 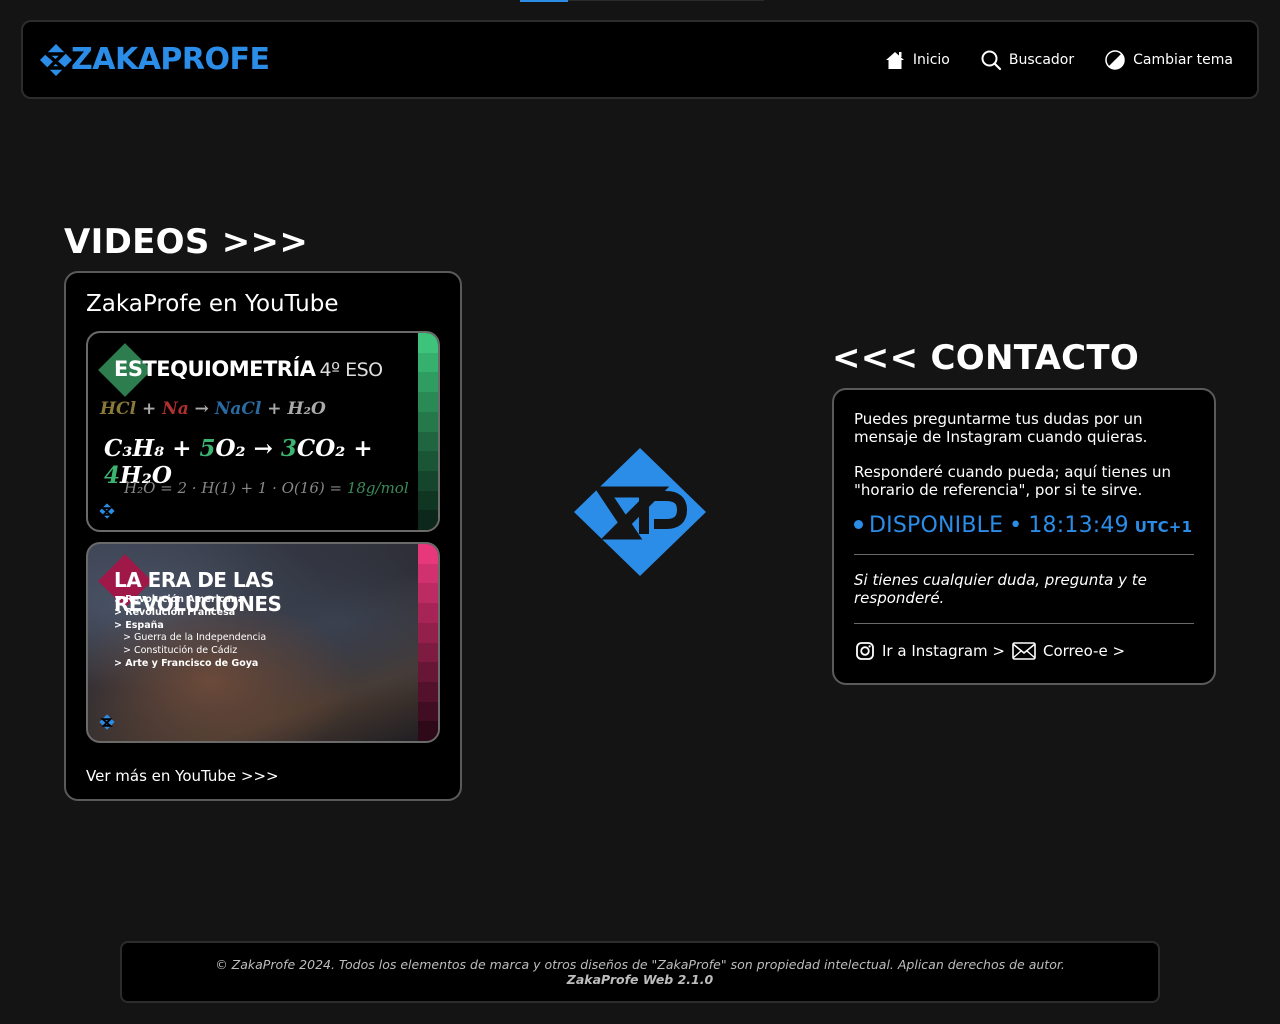 What do you see at coordinates (56, 59) in the screenshot?
I see `zp-logo-icon` at bounding box center [56, 59].